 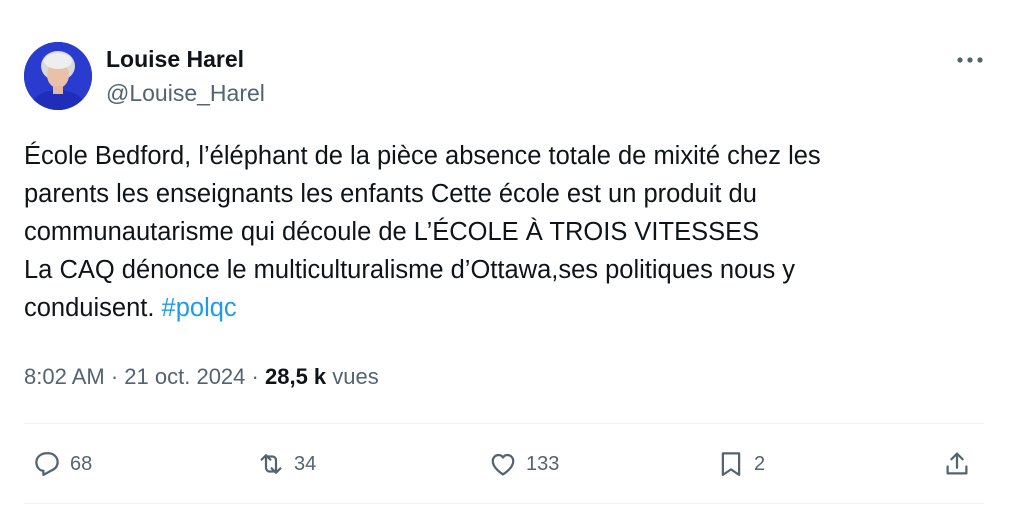 I want to click on tweet-time: 8:02 AM, so click(x=64, y=376).